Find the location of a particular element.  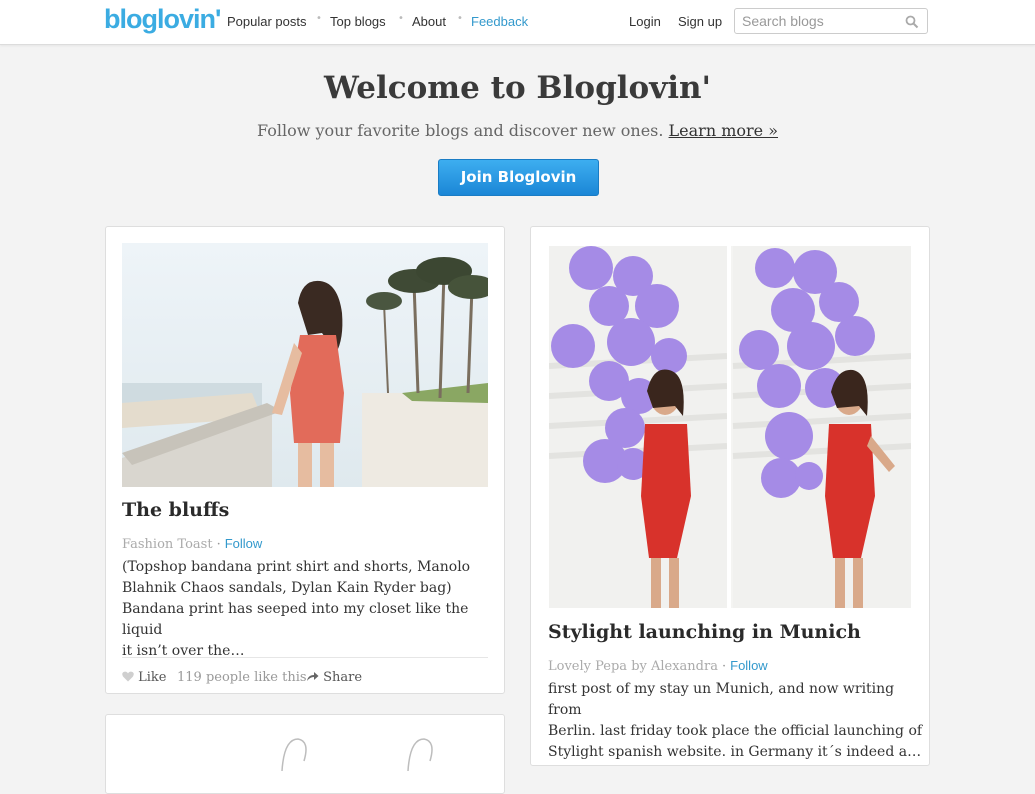

search-box is located at coordinates (831, 21).